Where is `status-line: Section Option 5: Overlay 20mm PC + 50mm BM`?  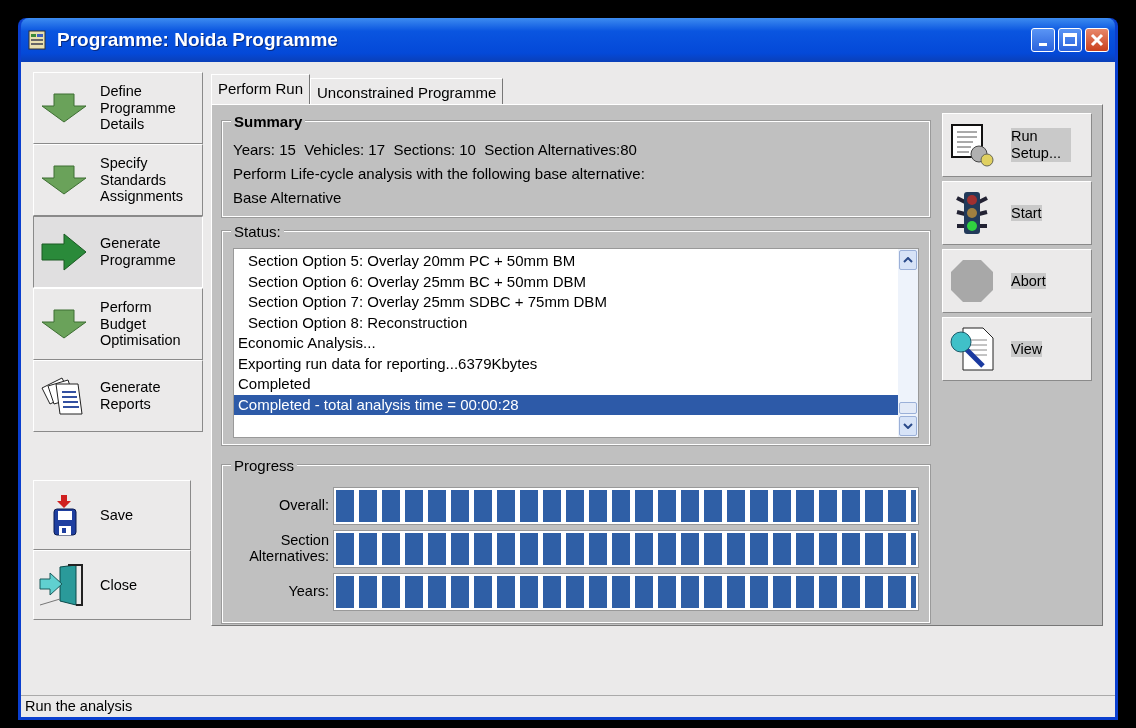
status-line: Section Option 5: Overlay 20mm PC + 50mm BM is located at coordinates (566, 261).